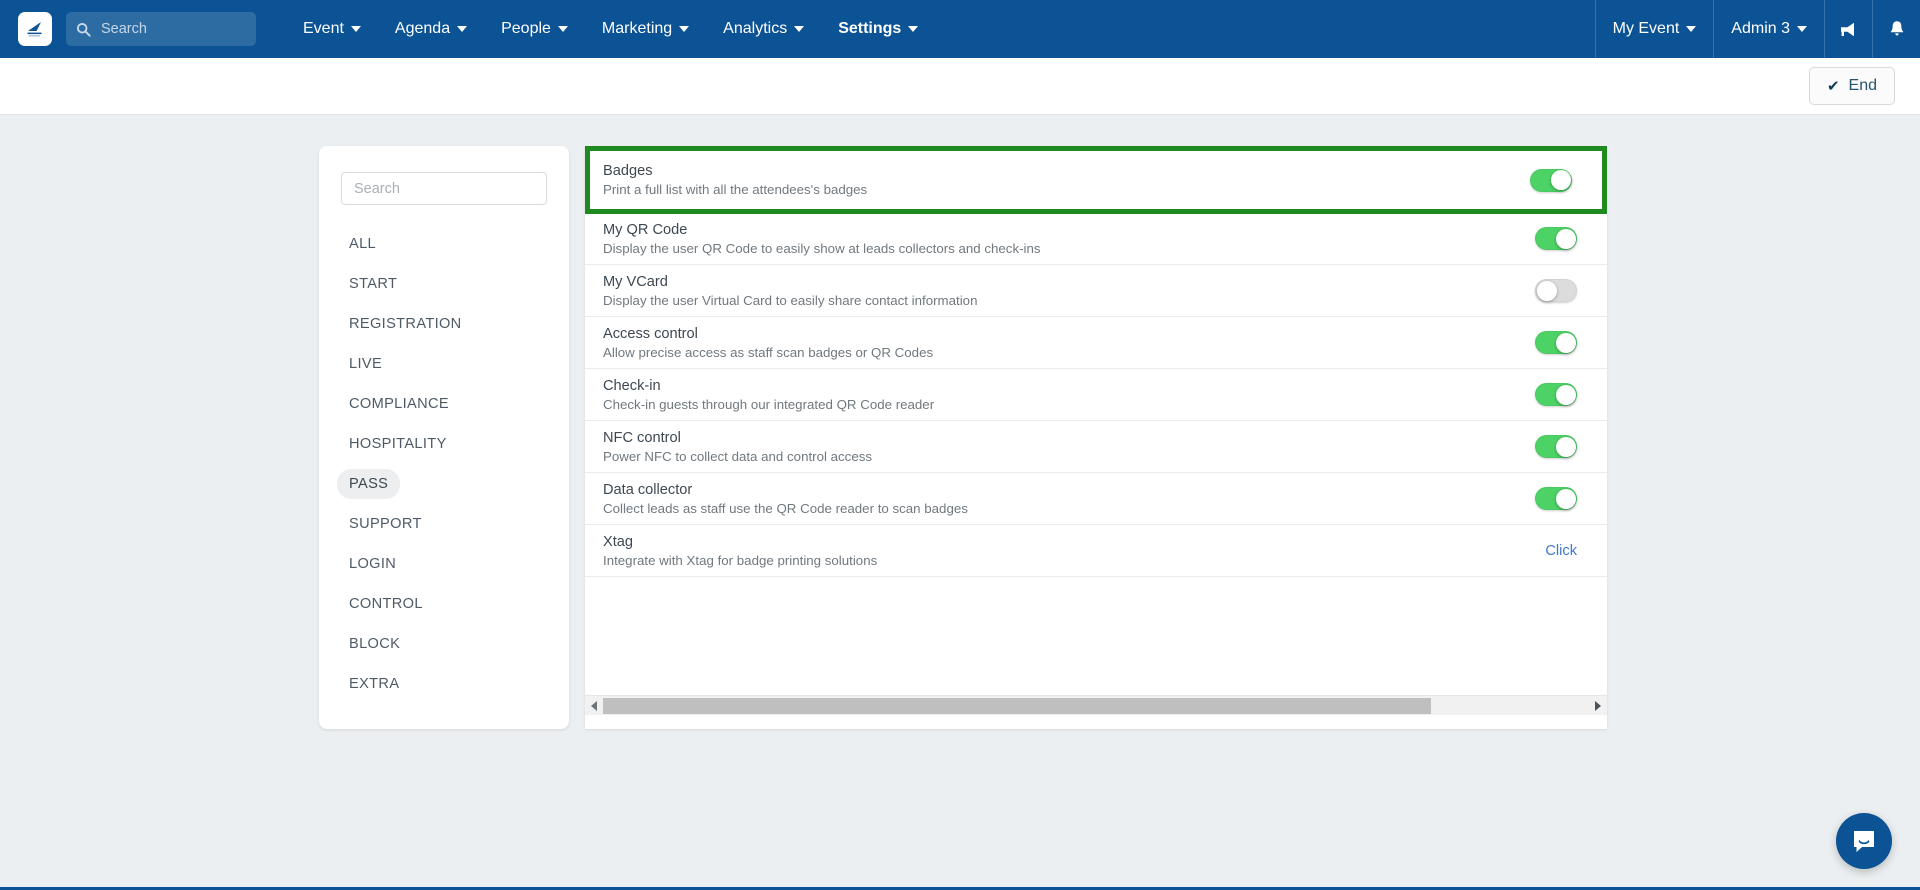 The image size is (1920, 890). I want to click on sidebar-item-block: BLOCK, so click(374, 644).